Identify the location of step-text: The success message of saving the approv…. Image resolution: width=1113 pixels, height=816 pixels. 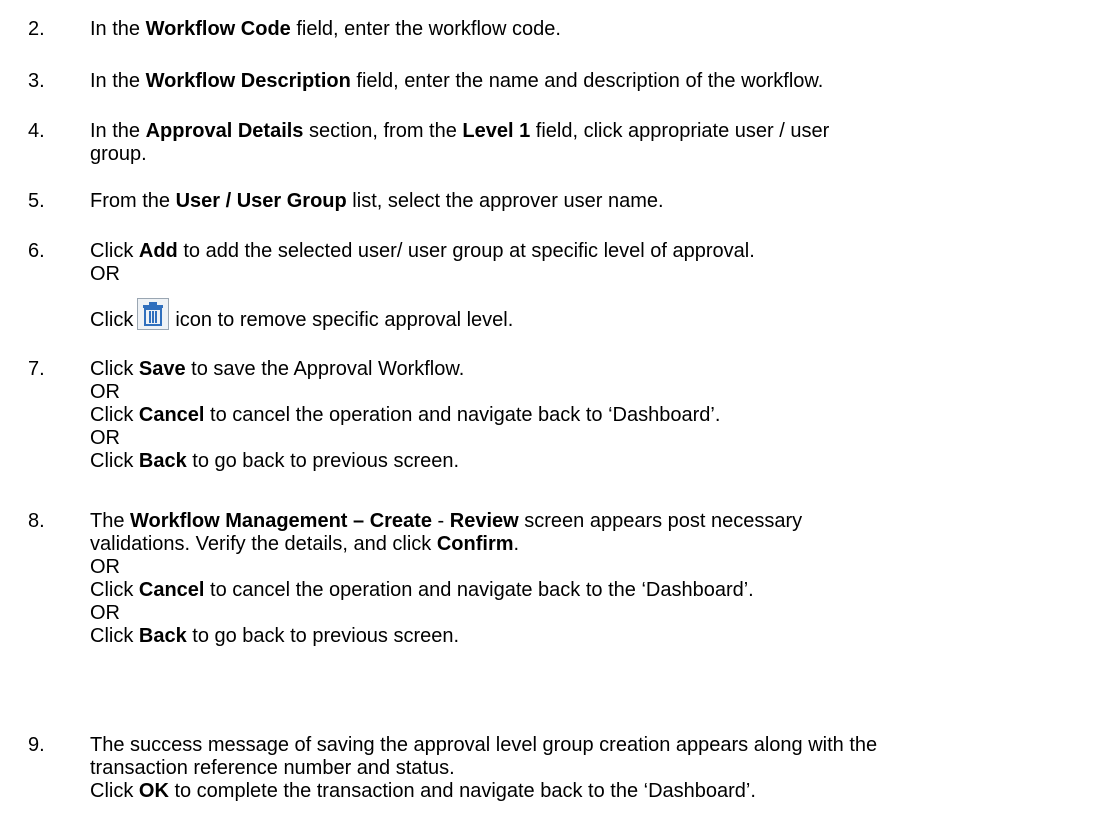
(484, 768).